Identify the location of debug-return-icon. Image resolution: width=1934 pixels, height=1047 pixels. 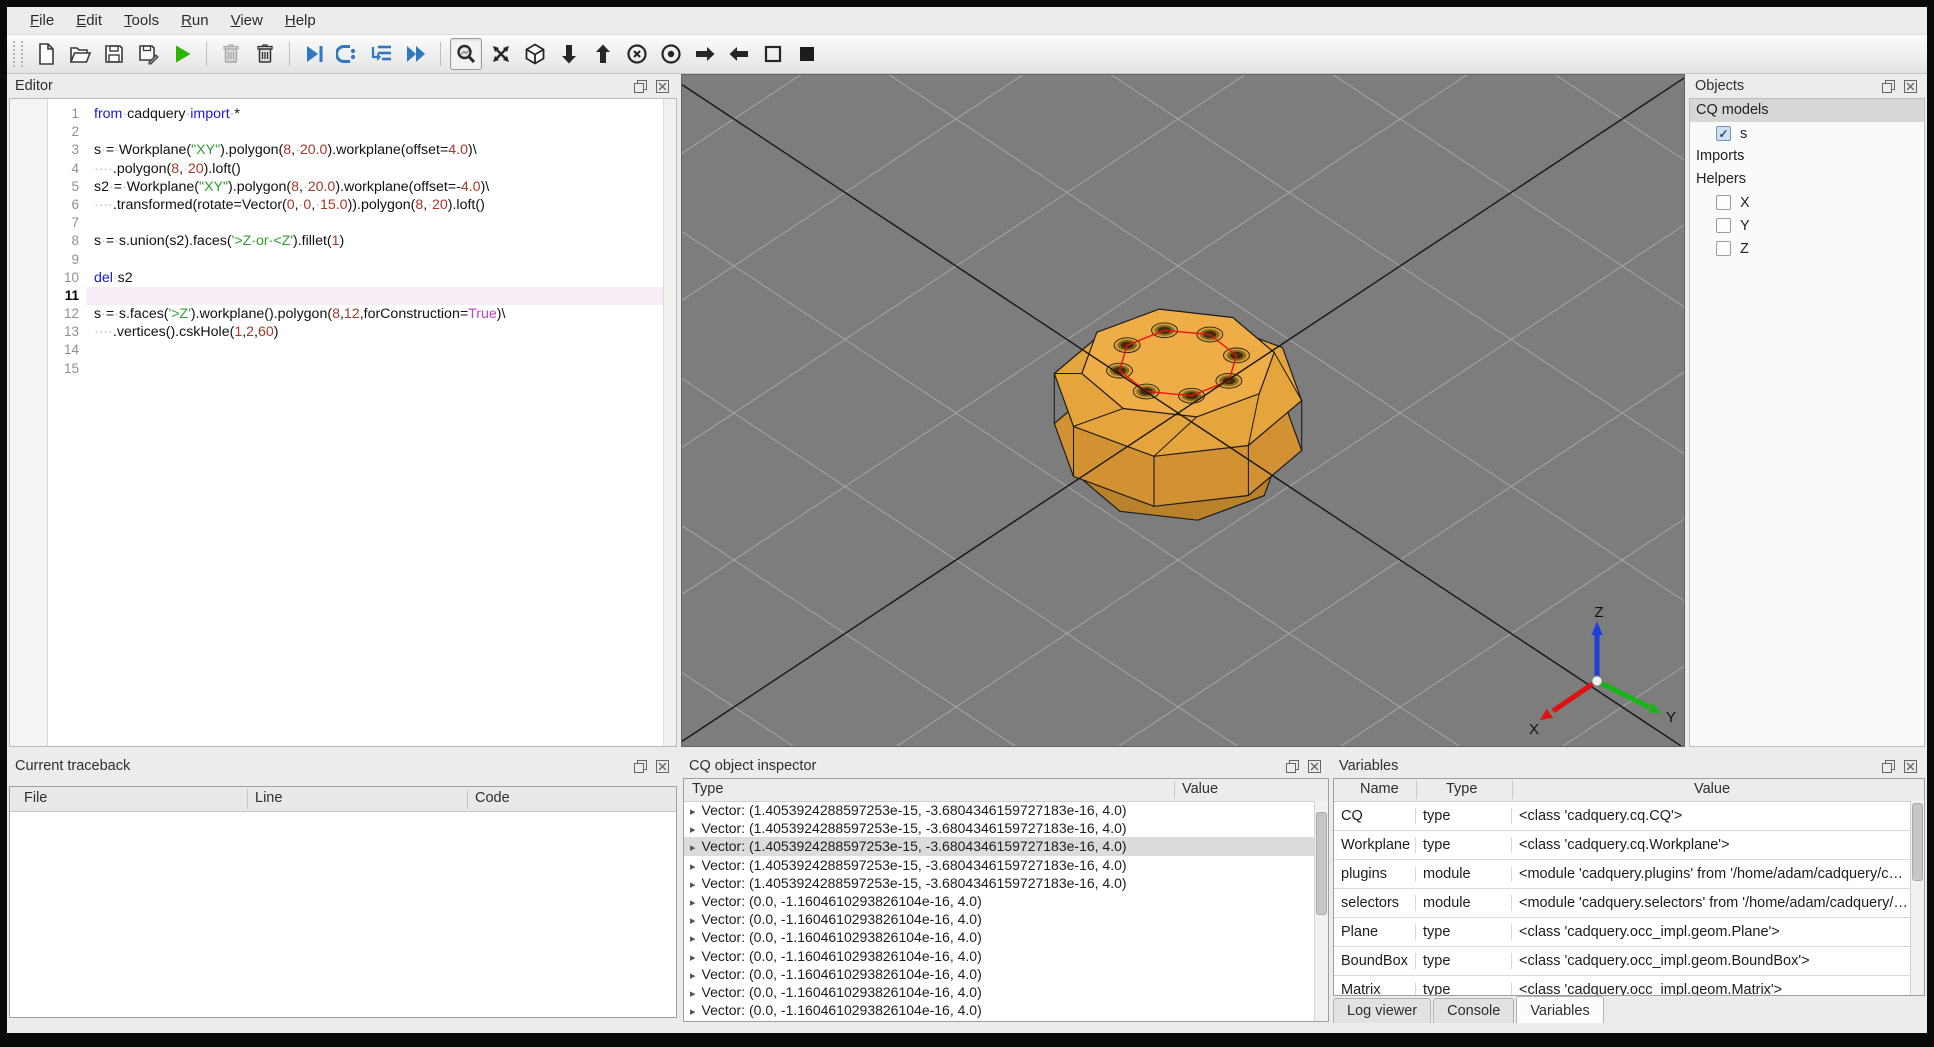
(382, 54).